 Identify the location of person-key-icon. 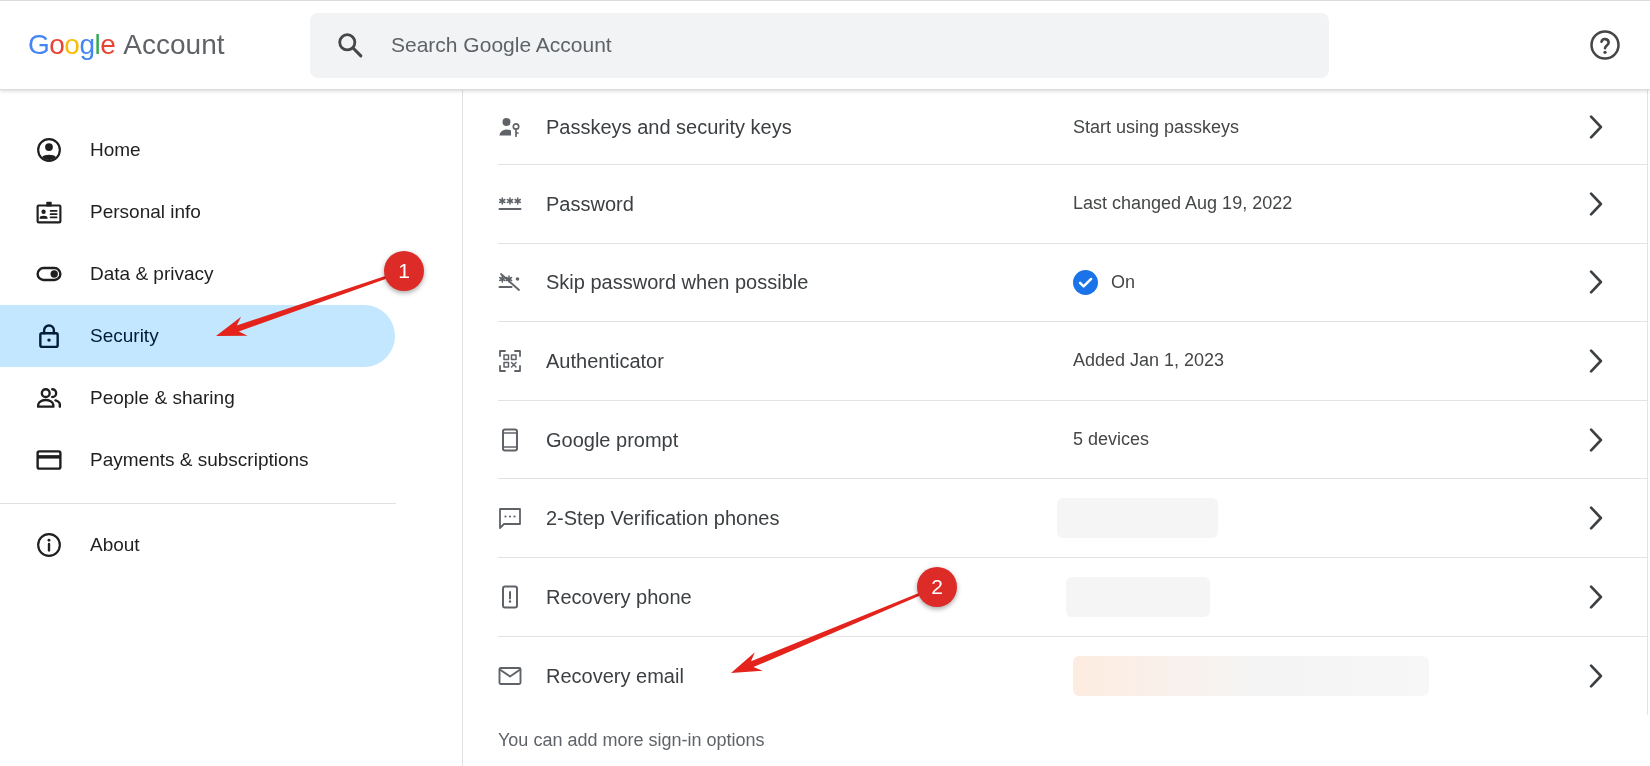
(510, 127).